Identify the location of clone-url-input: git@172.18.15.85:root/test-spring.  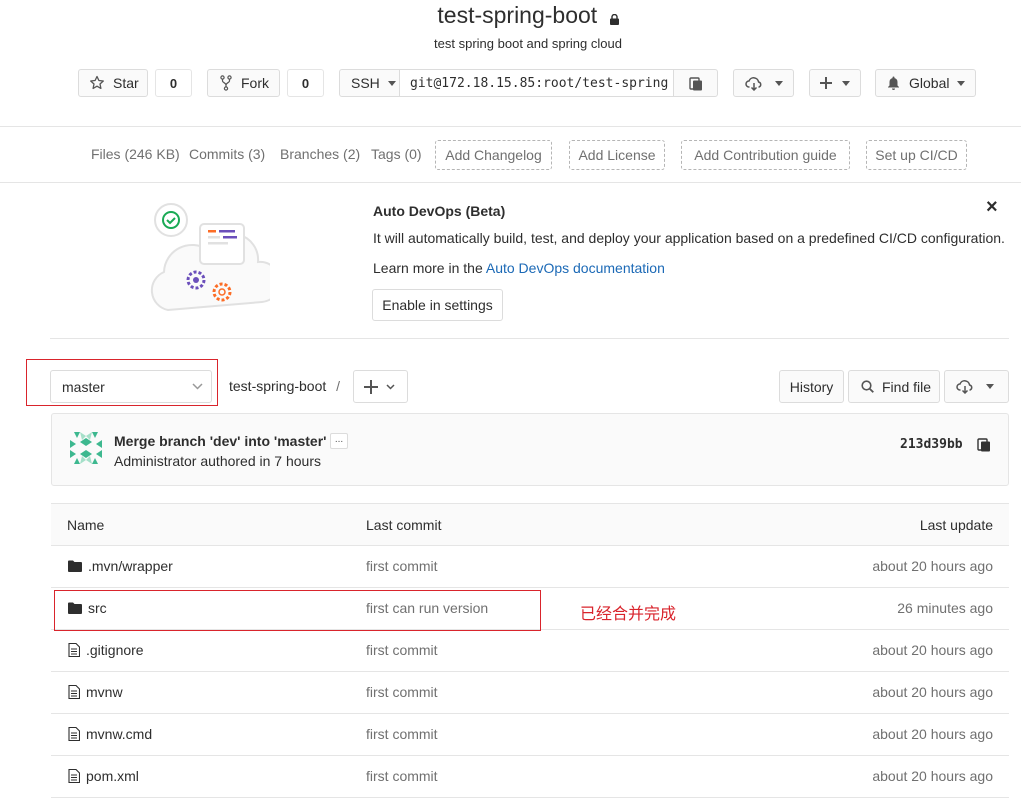
(536, 83).